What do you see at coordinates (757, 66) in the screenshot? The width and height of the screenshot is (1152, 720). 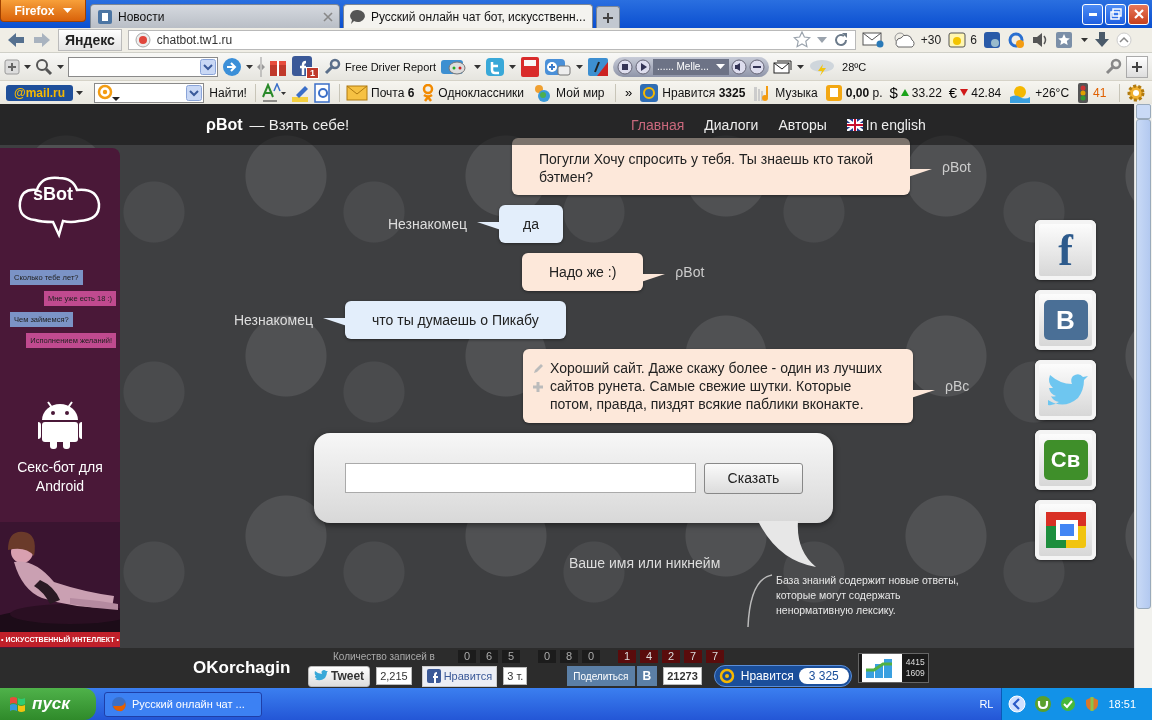 I see `minus-button` at bounding box center [757, 66].